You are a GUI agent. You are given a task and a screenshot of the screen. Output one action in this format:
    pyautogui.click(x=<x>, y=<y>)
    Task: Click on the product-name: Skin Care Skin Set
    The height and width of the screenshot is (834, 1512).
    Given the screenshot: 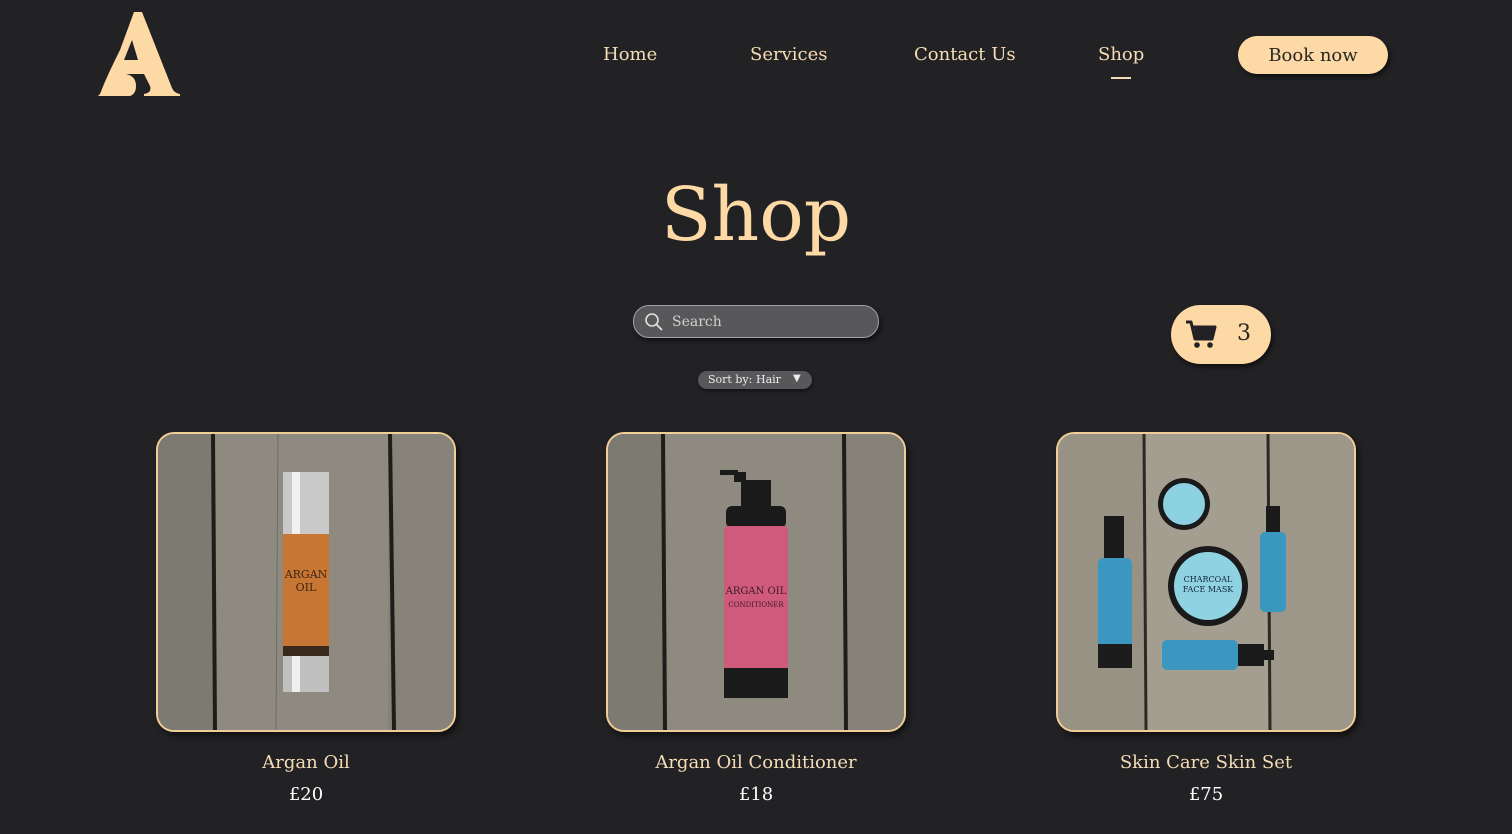 What is the action you would take?
    pyautogui.click(x=1206, y=762)
    